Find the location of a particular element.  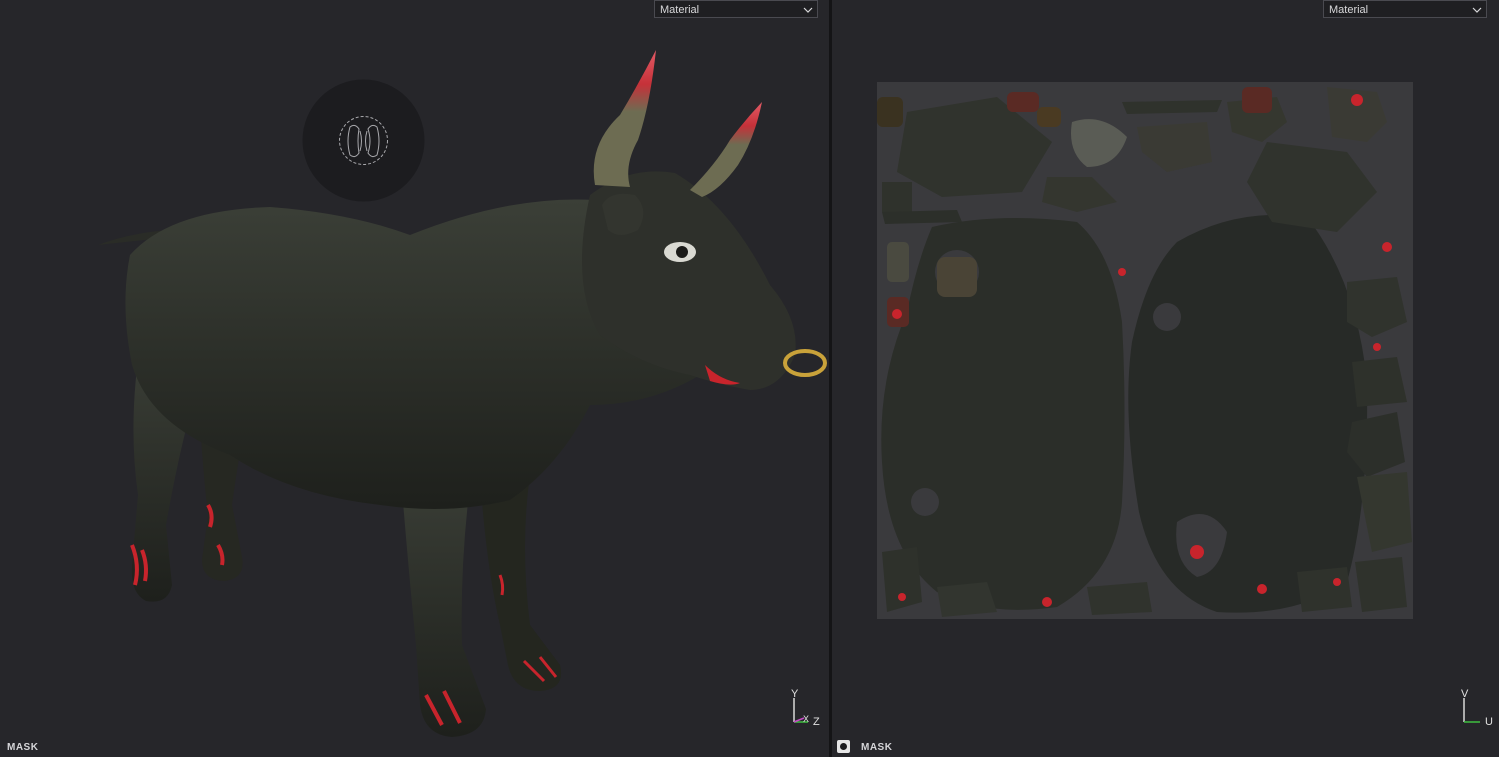

material-mode-select-uv-value: Material is located at coordinates (1349, 10).